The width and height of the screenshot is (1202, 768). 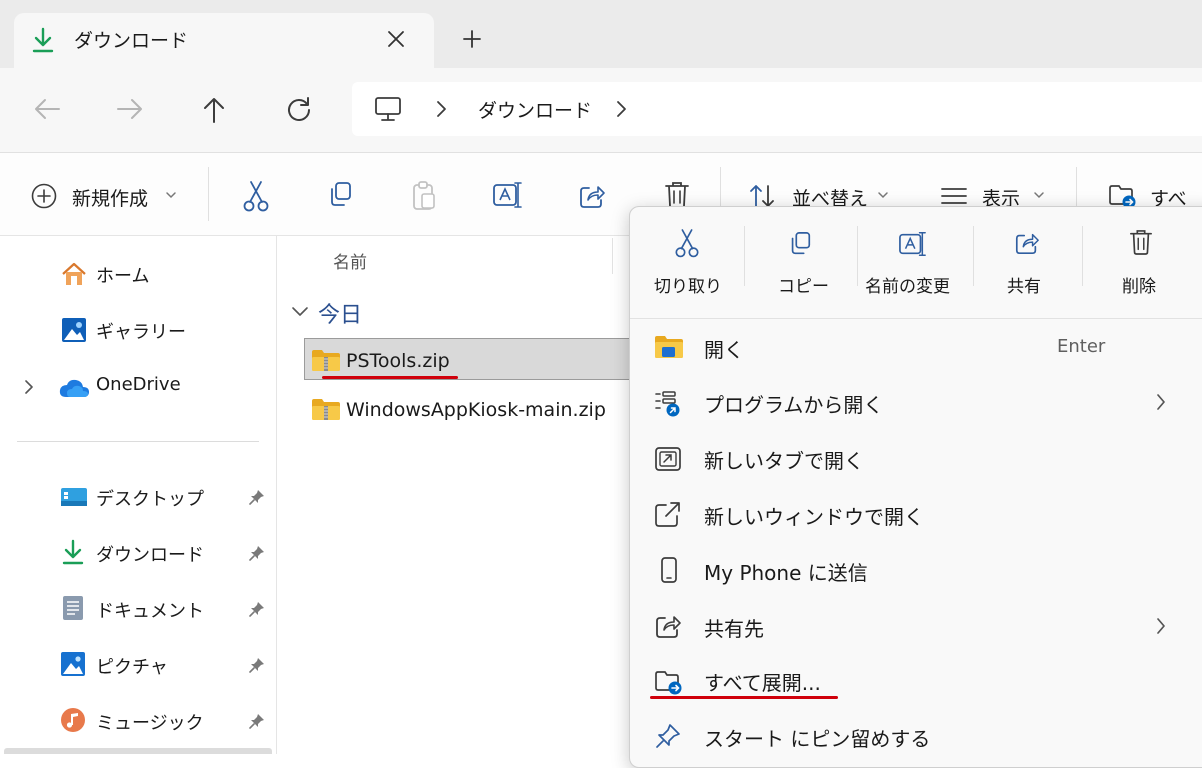 I want to click on music-icon, so click(x=73, y=720).